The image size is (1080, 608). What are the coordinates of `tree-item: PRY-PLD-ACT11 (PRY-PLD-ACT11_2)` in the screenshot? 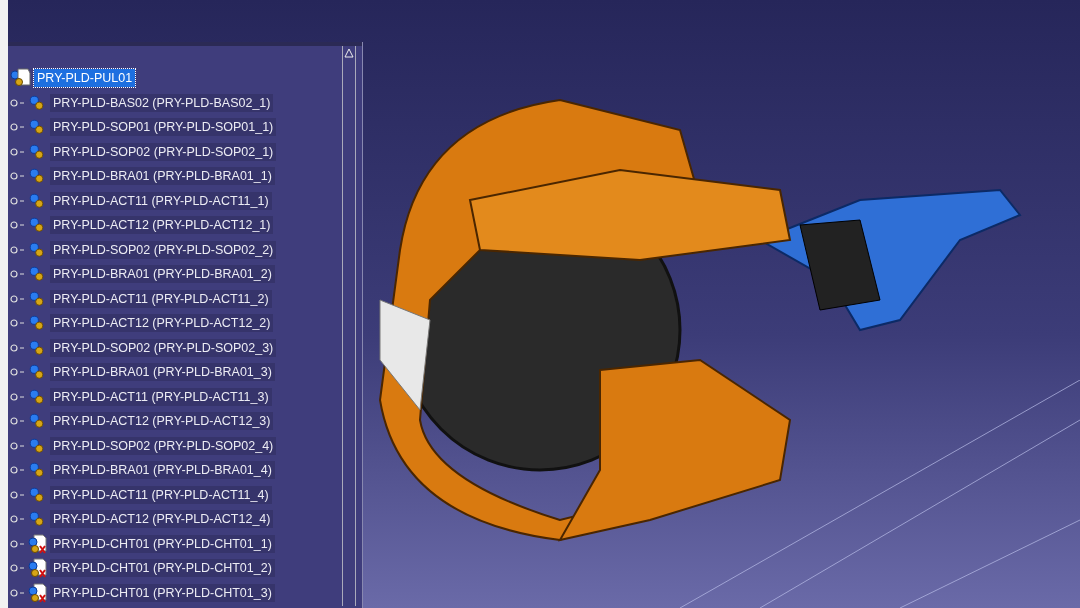 It's located at (161, 298).